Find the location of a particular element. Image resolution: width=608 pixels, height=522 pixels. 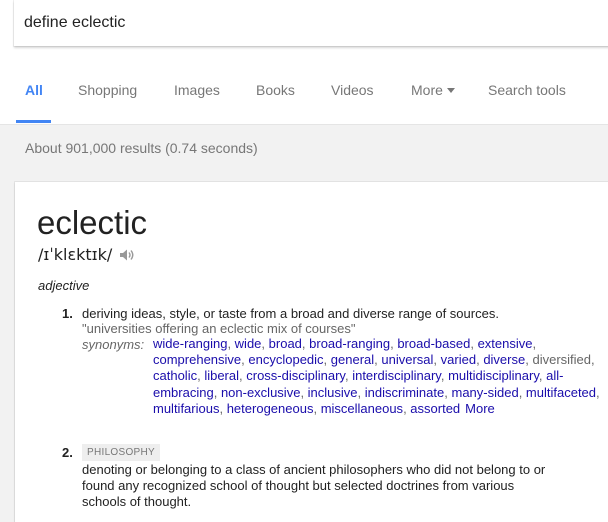

synonym-link: catholic is located at coordinates (175, 375).